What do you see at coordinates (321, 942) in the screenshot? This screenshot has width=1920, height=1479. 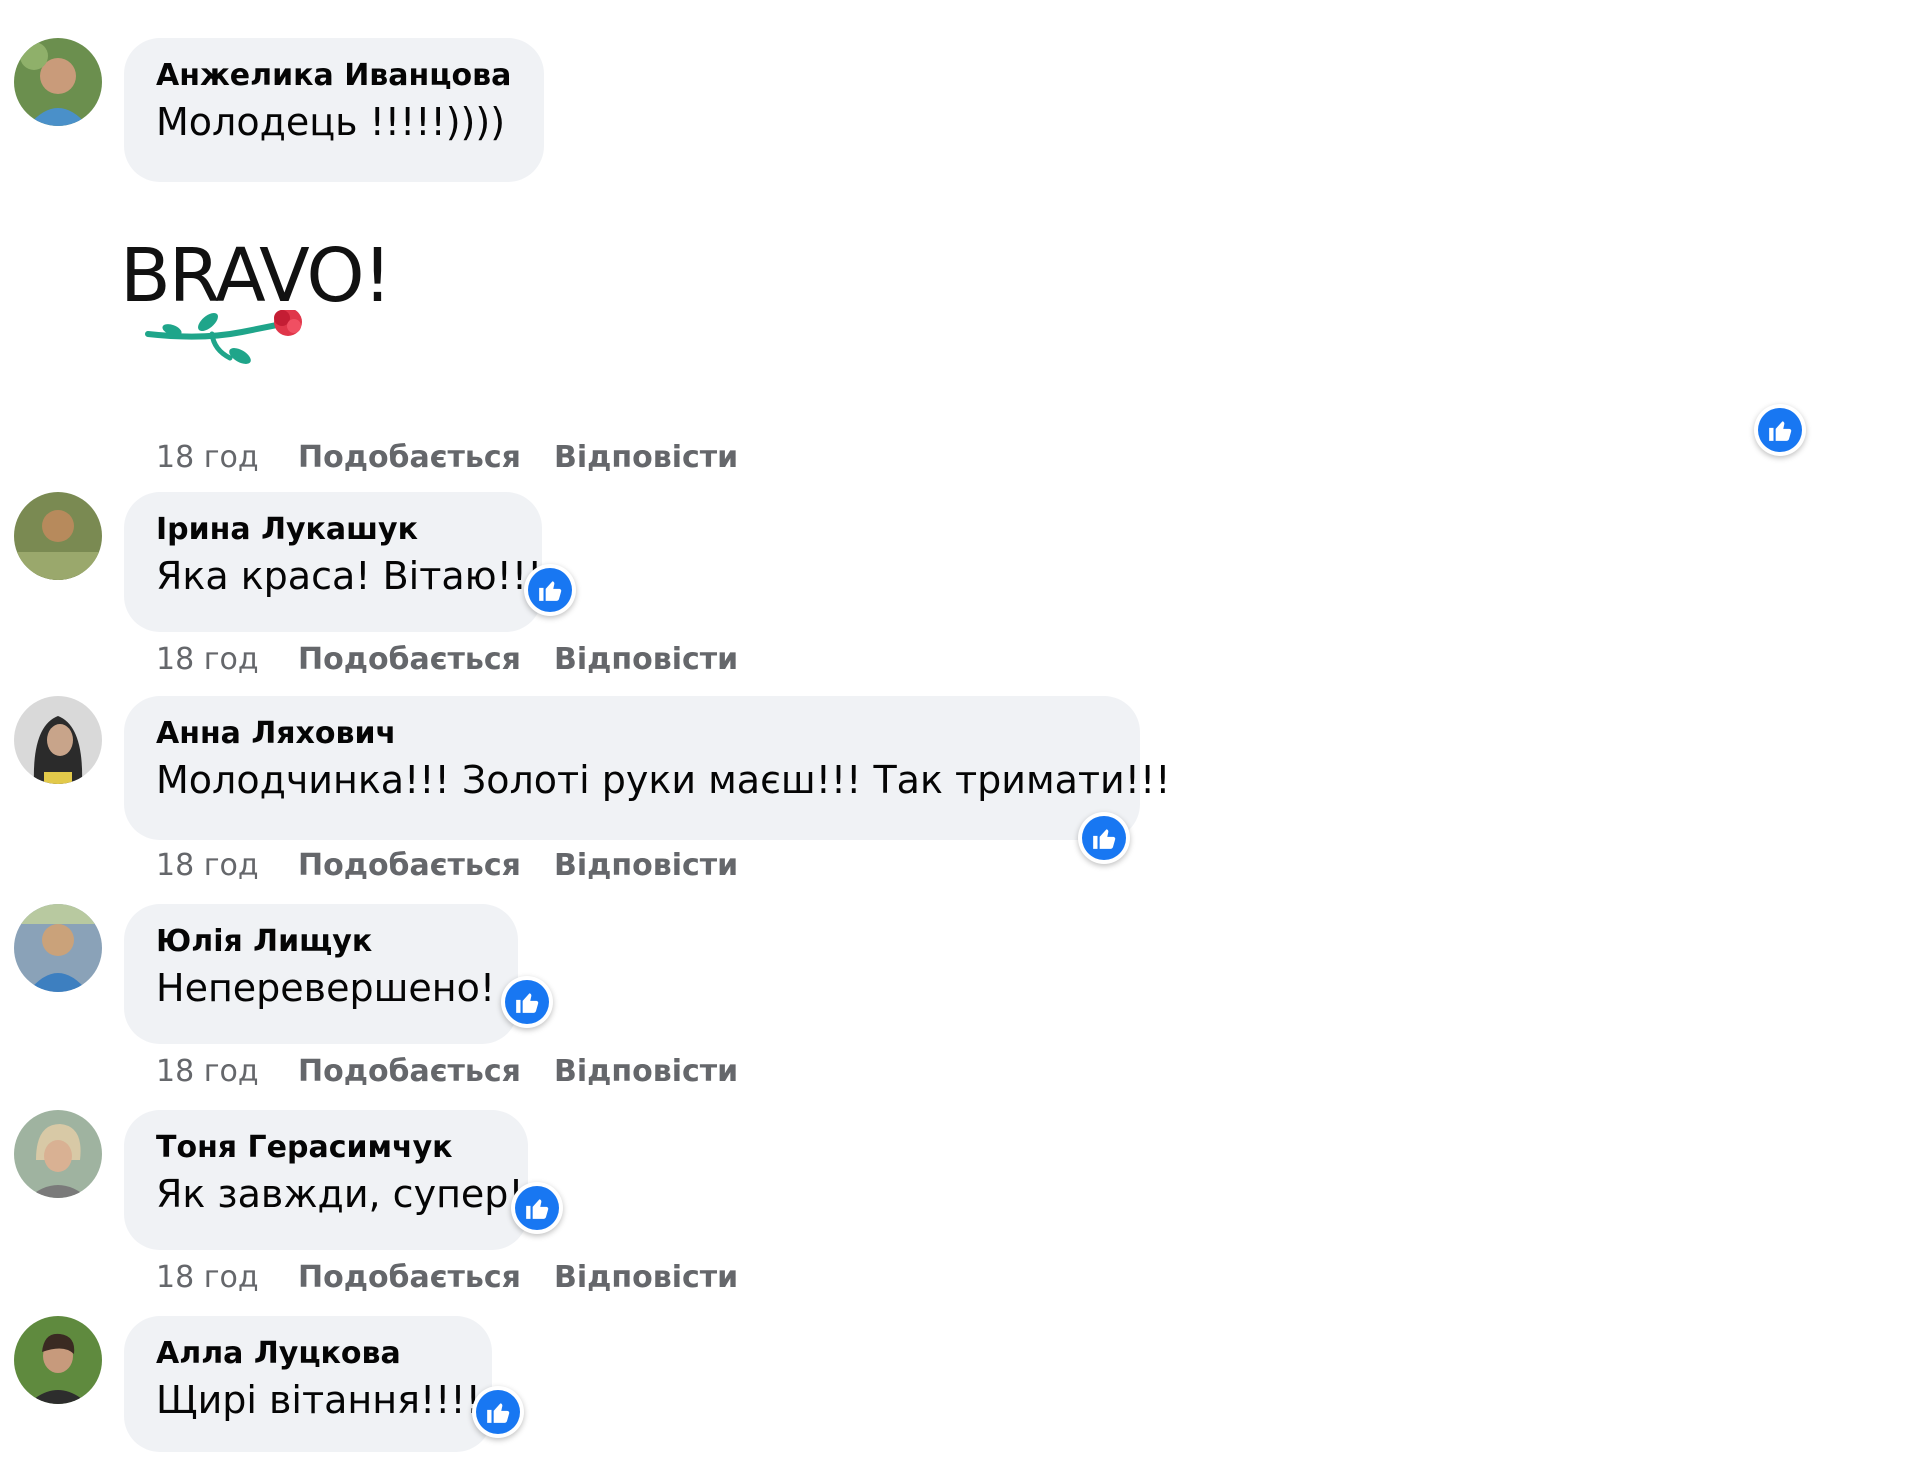 I see `comment-author: Юлія Лищук` at bounding box center [321, 942].